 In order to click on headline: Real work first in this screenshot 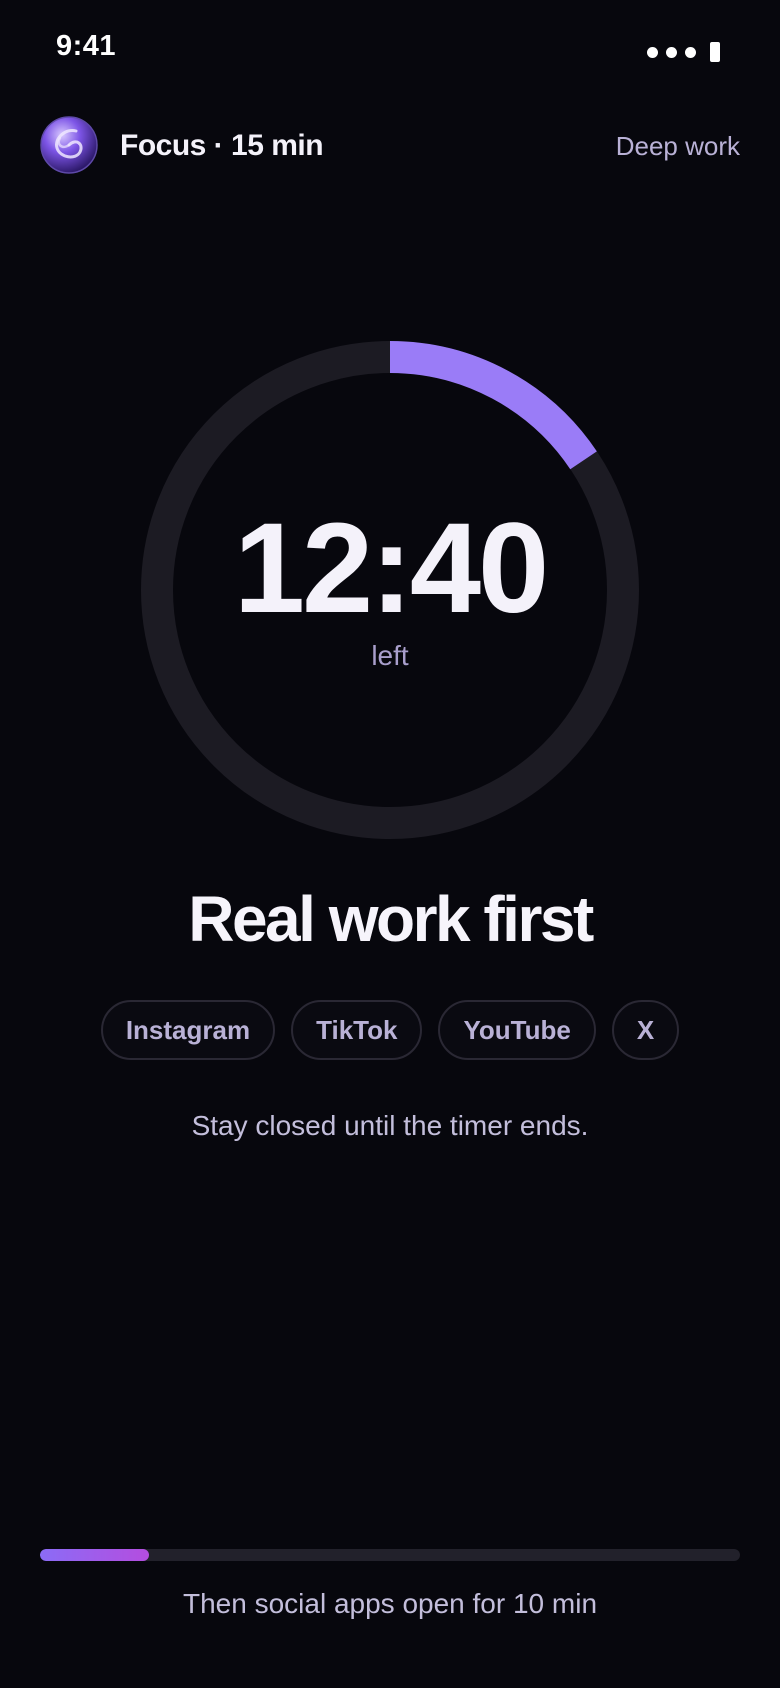, I will do `click(391, 919)`.